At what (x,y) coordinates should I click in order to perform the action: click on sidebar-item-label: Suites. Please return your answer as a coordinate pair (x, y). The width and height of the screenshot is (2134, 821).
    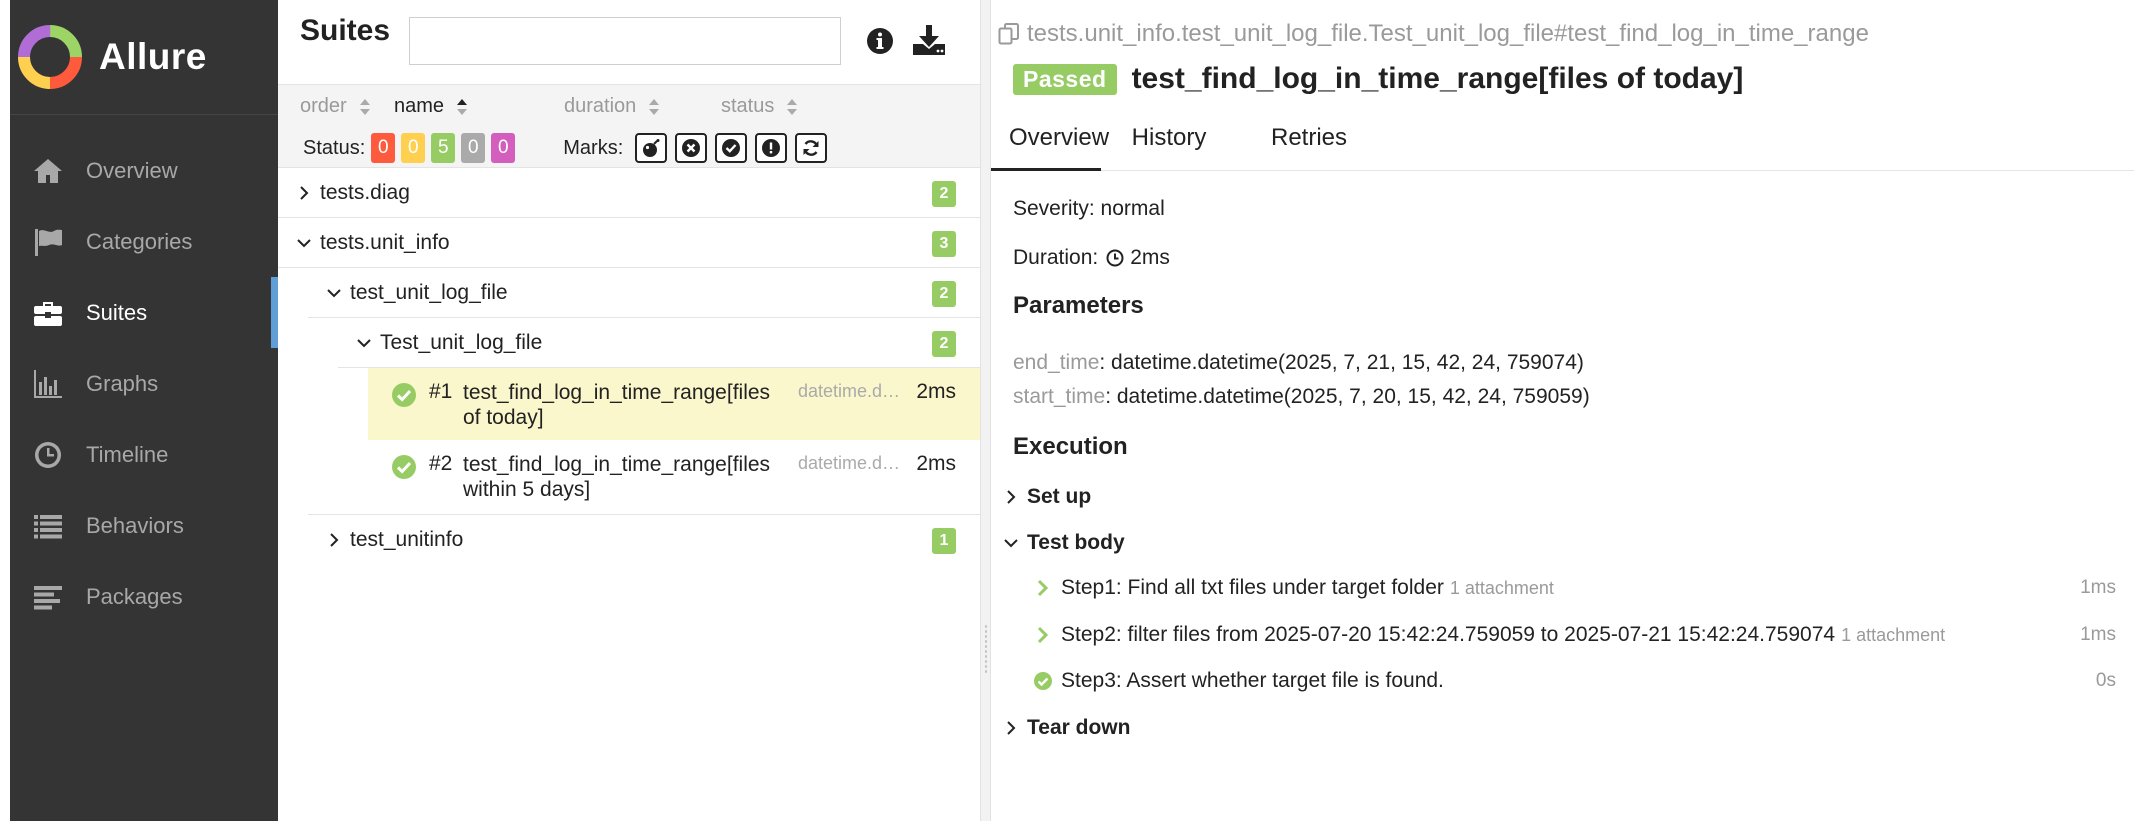
    Looking at the image, I should click on (117, 312).